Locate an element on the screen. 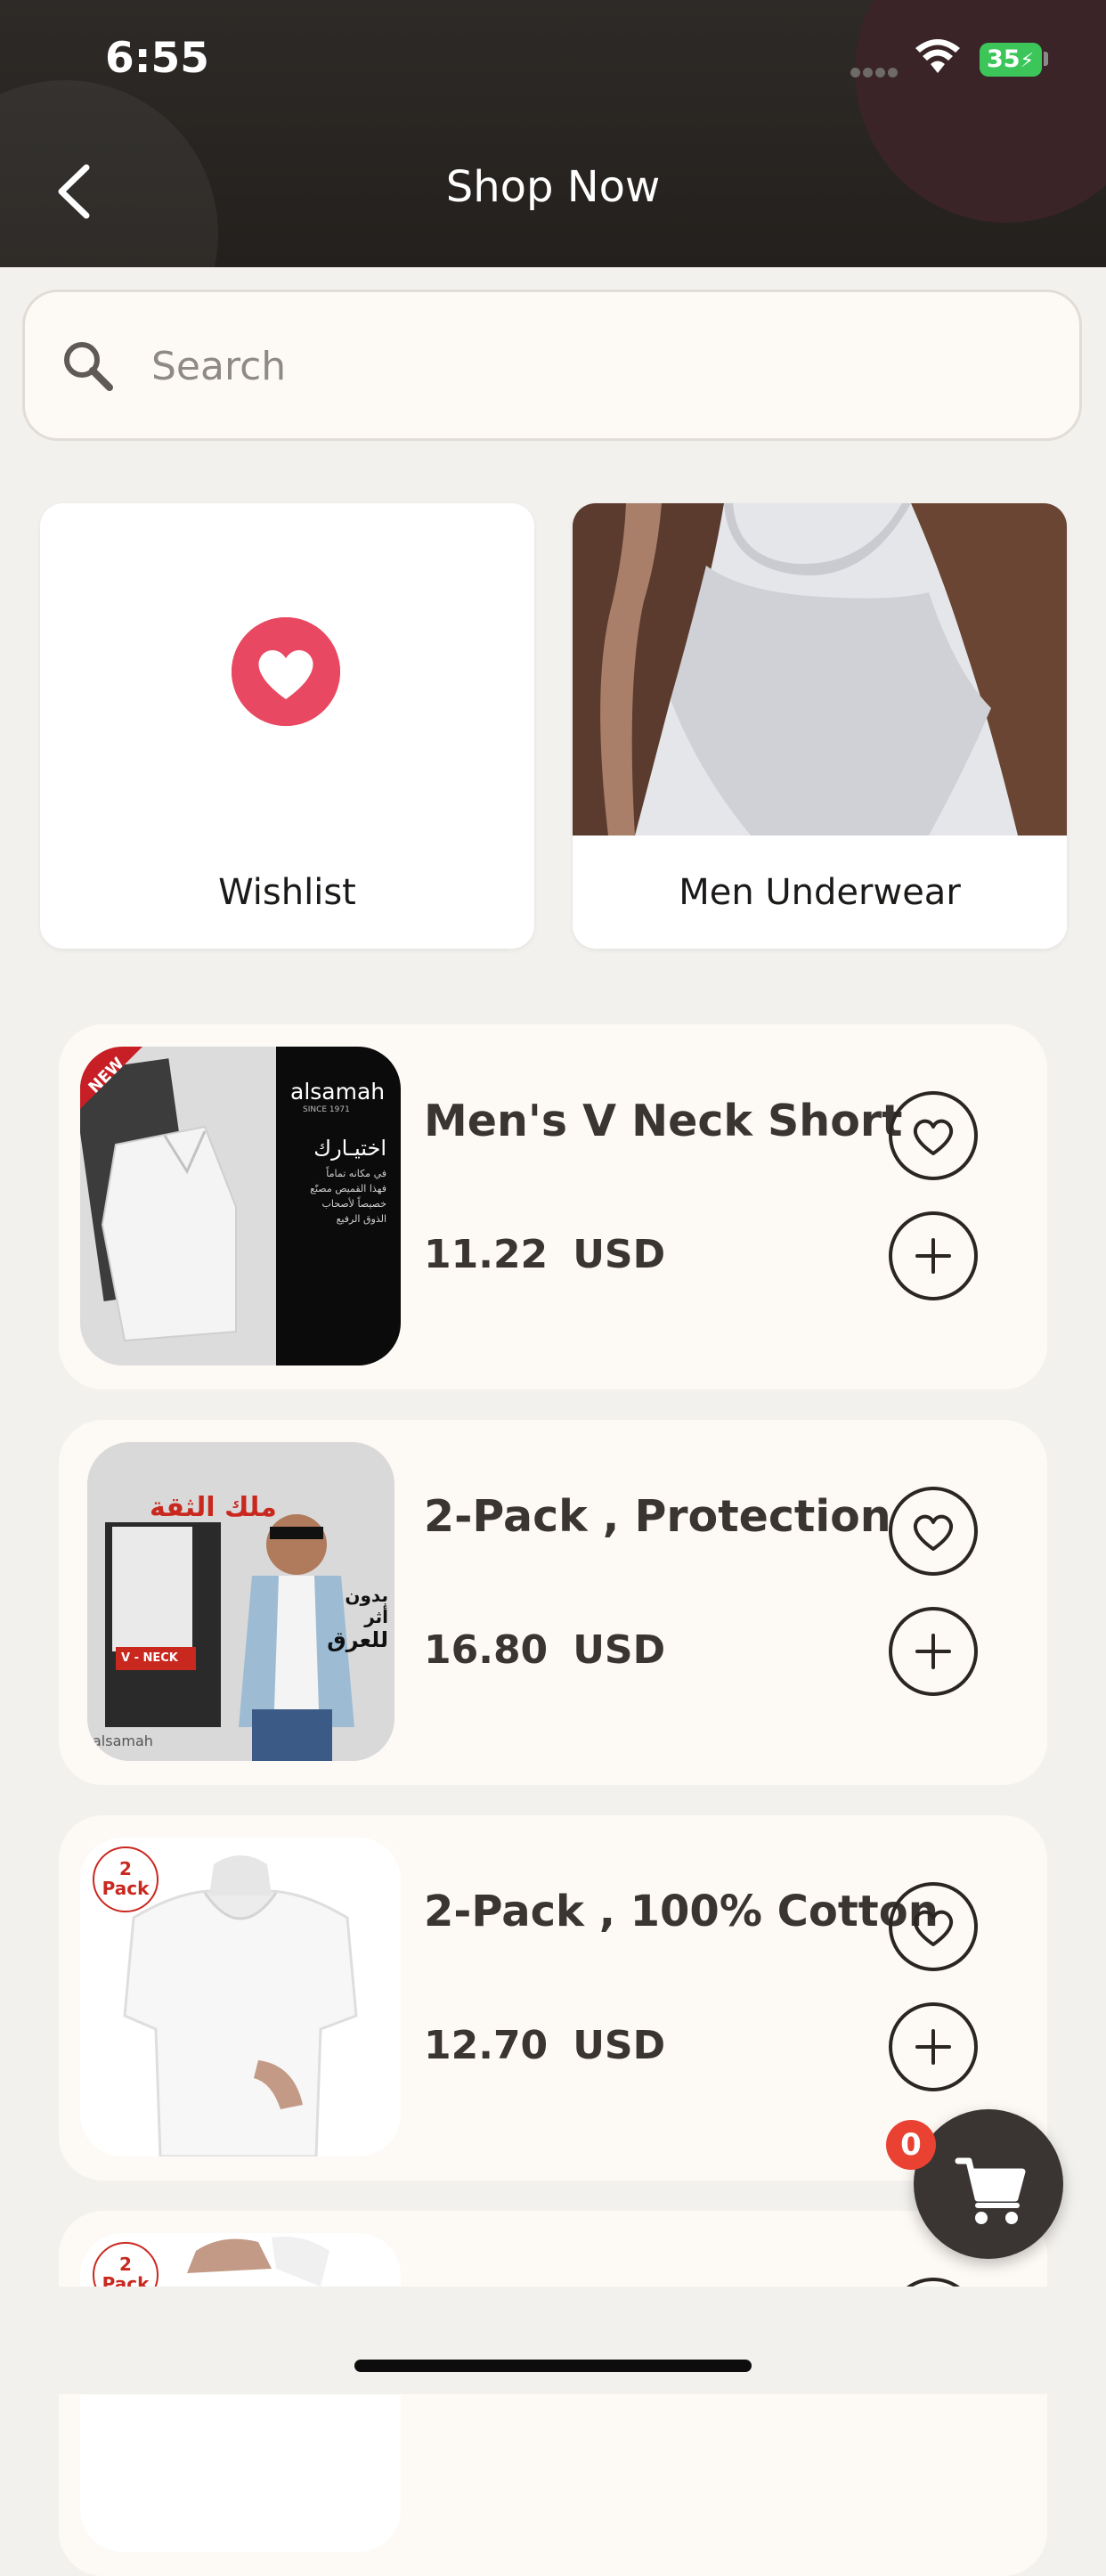  product-name: 2-Pack , 100% Cotton is located at coordinates (681, 1911).